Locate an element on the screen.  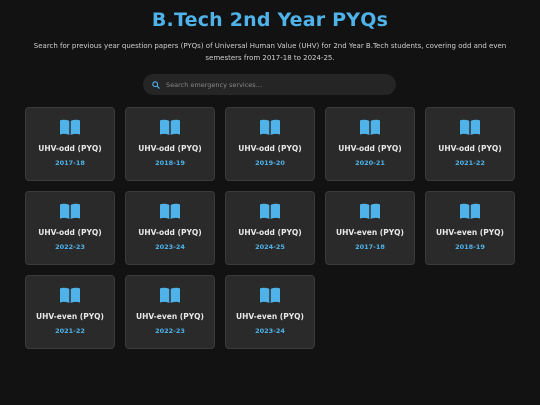
pyq-card: UHV-even (PYQ) 2017-18 is located at coordinates (370, 228).